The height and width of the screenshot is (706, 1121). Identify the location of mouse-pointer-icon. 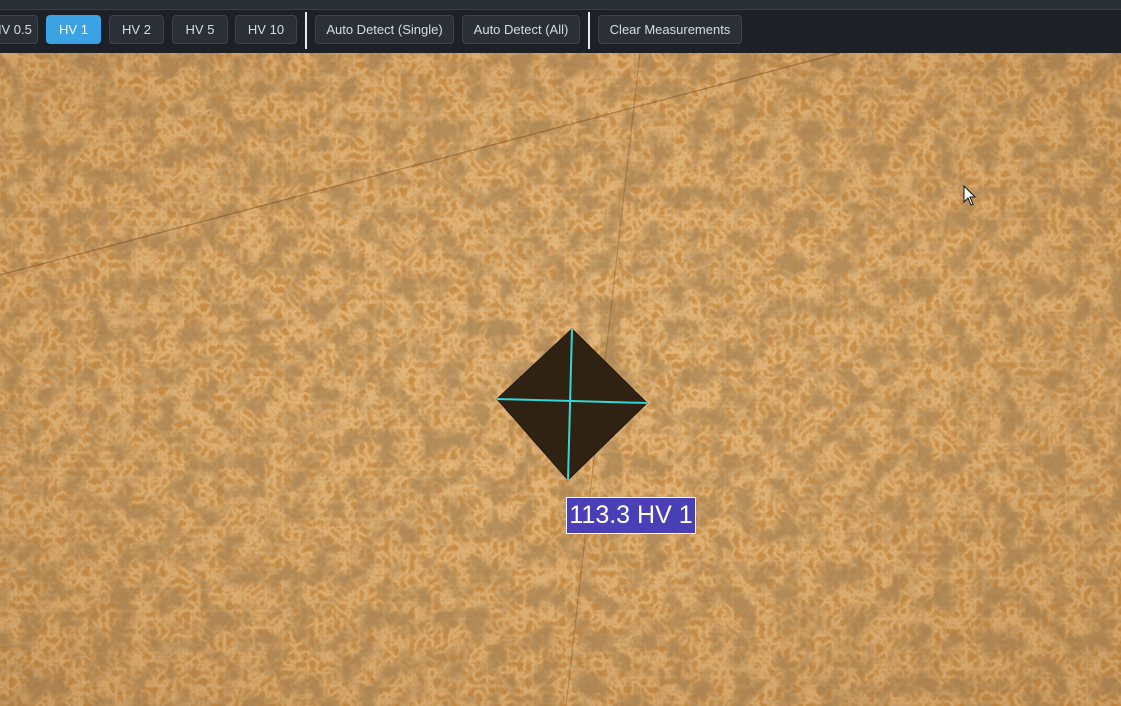
(970, 195).